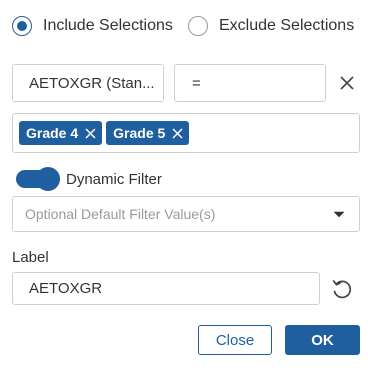 The width and height of the screenshot is (368, 370). Describe the element at coordinates (30, 257) in the screenshot. I see `label-heading: Label` at that location.